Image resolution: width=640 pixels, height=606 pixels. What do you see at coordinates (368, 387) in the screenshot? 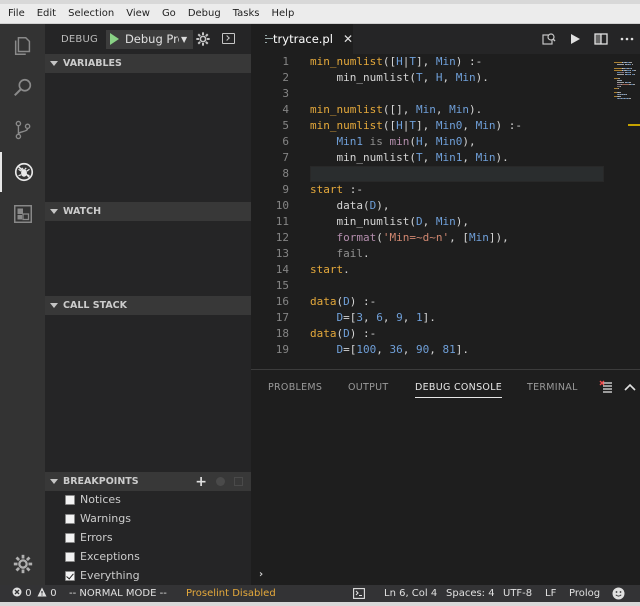
I see `tab-output: OUTPUT` at bounding box center [368, 387].